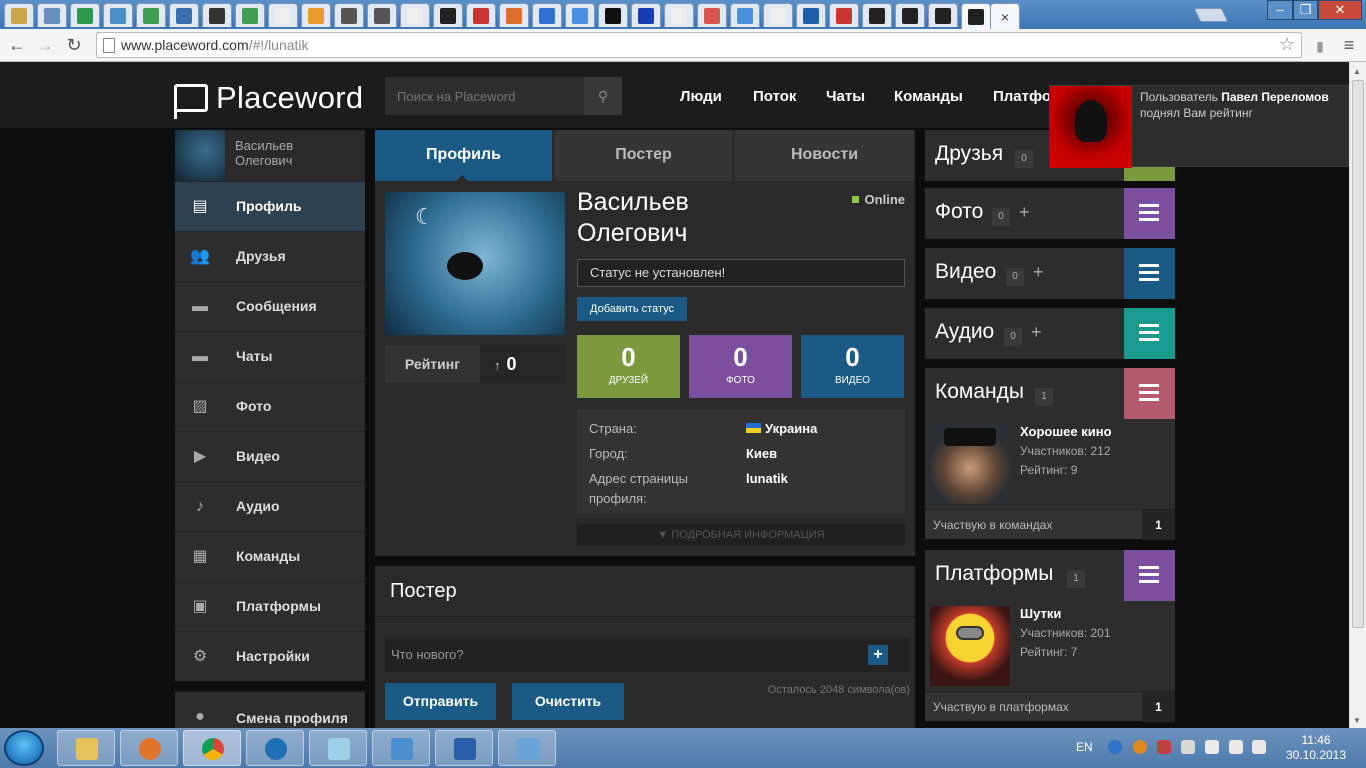 The width and height of the screenshot is (1366, 768). What do you see at coordinates (1349, 45) in the screenshot?
I see `chrome-menu-icon: ≡` at bounding box center [1349, 45].